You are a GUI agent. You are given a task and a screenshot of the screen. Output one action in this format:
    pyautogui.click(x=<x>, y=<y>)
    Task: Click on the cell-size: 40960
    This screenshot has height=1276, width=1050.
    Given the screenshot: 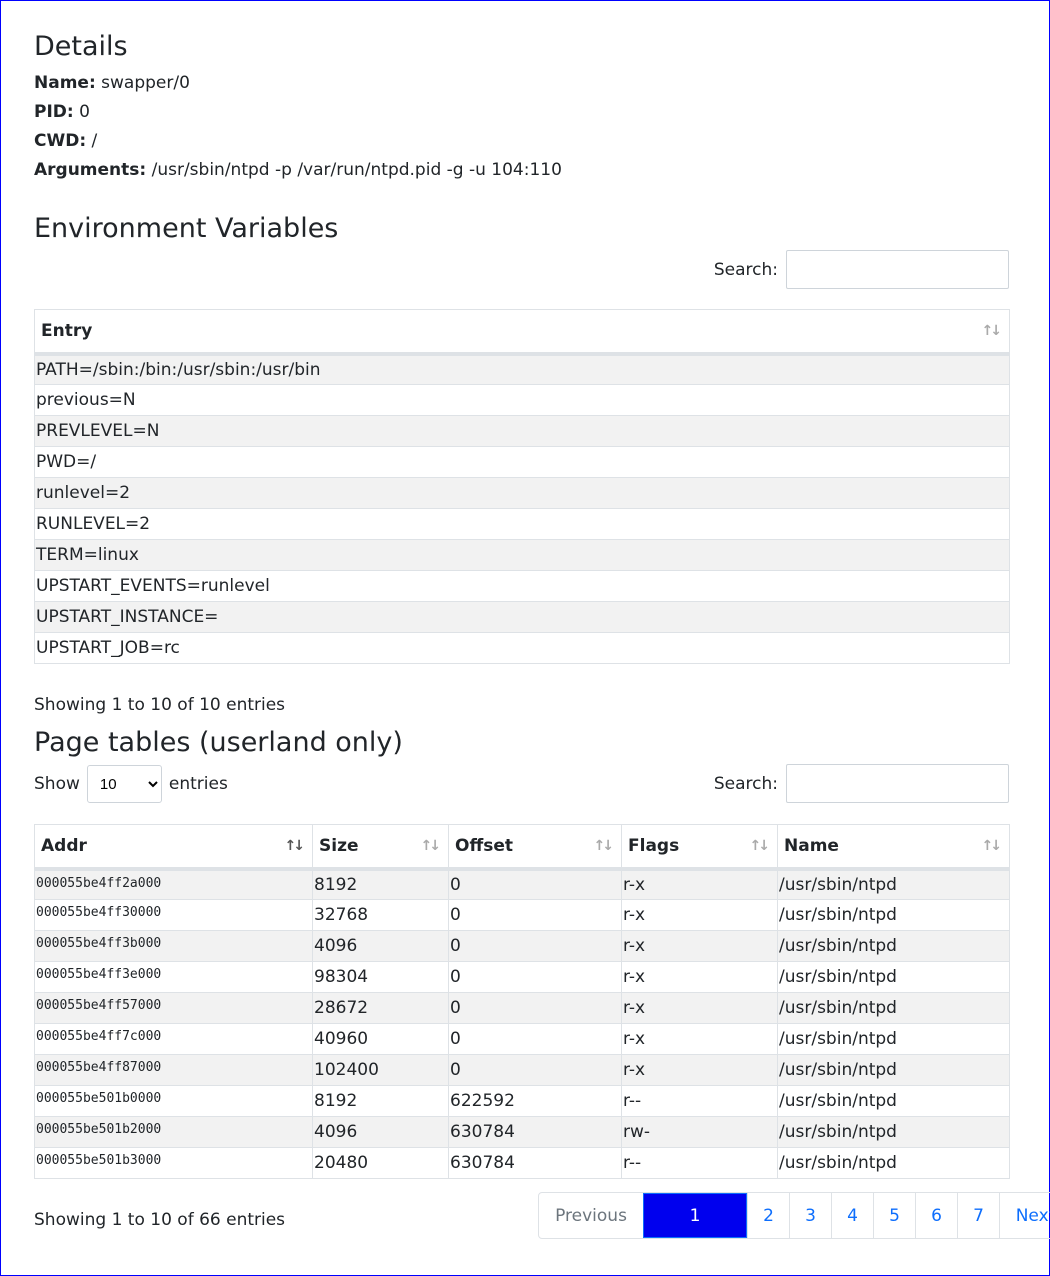 What is the action you would take?
    pyautogui.click(x=380, y=1039)
    